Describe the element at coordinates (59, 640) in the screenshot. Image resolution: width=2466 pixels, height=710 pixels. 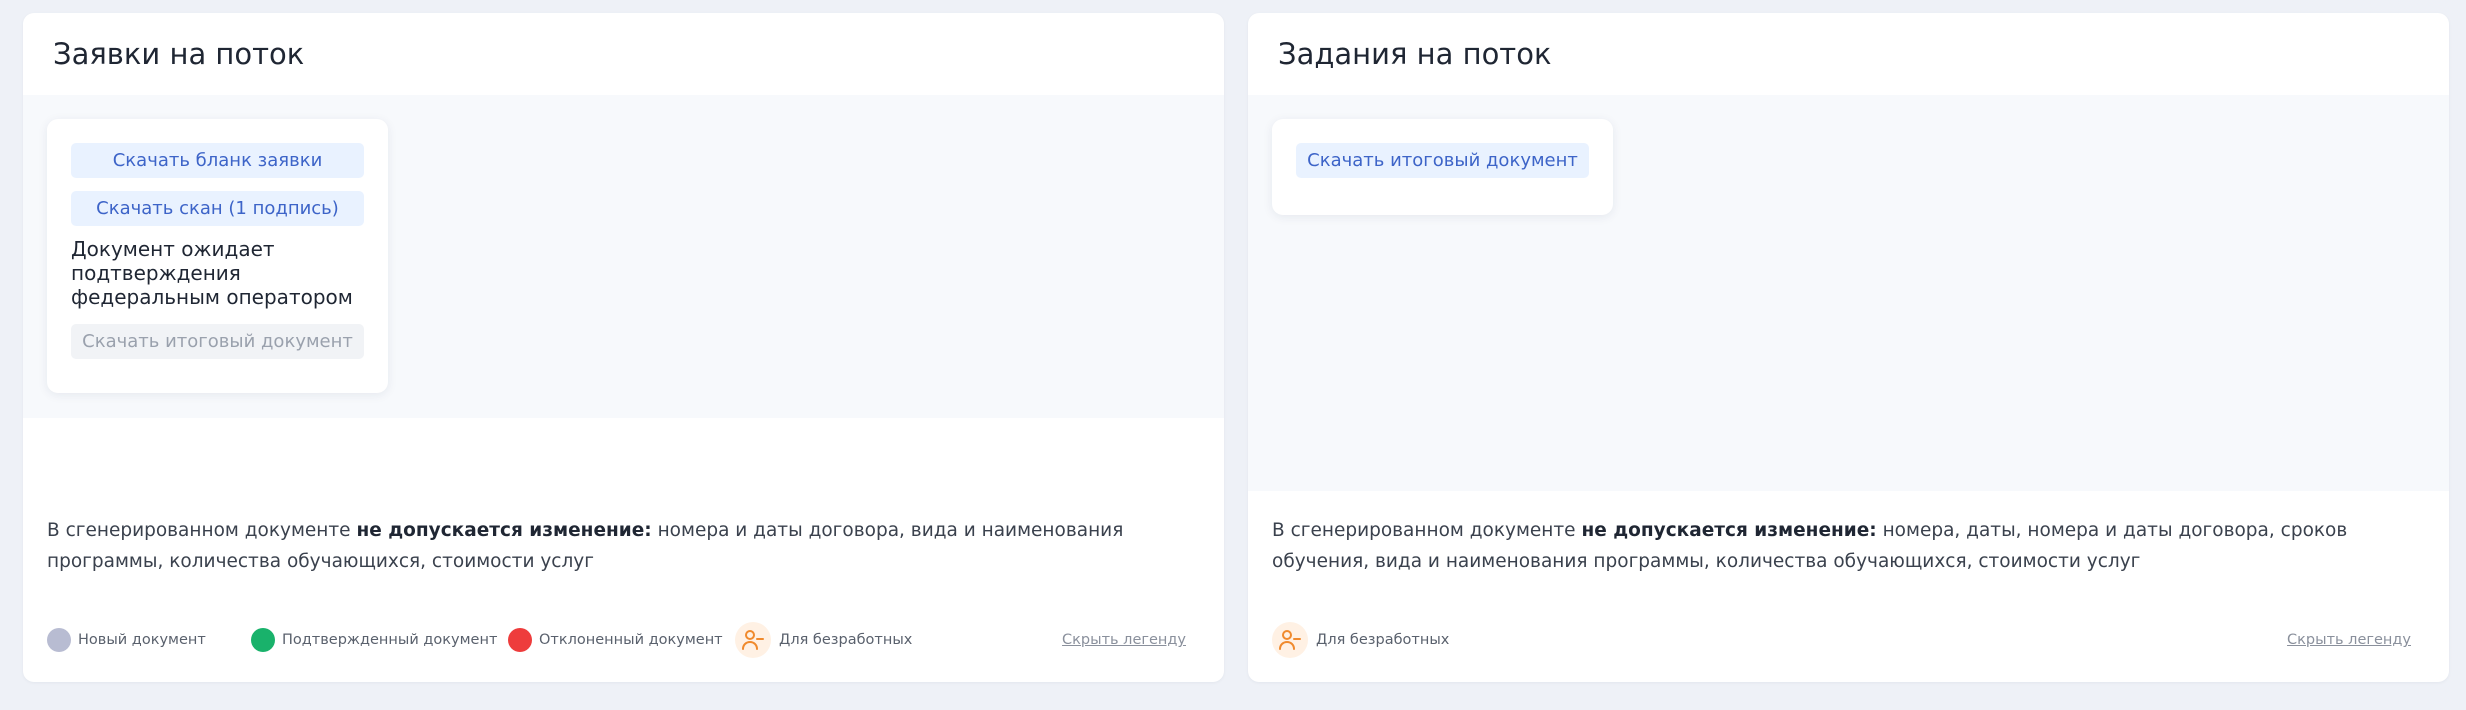
I see `gray-dot-icon` at that location.